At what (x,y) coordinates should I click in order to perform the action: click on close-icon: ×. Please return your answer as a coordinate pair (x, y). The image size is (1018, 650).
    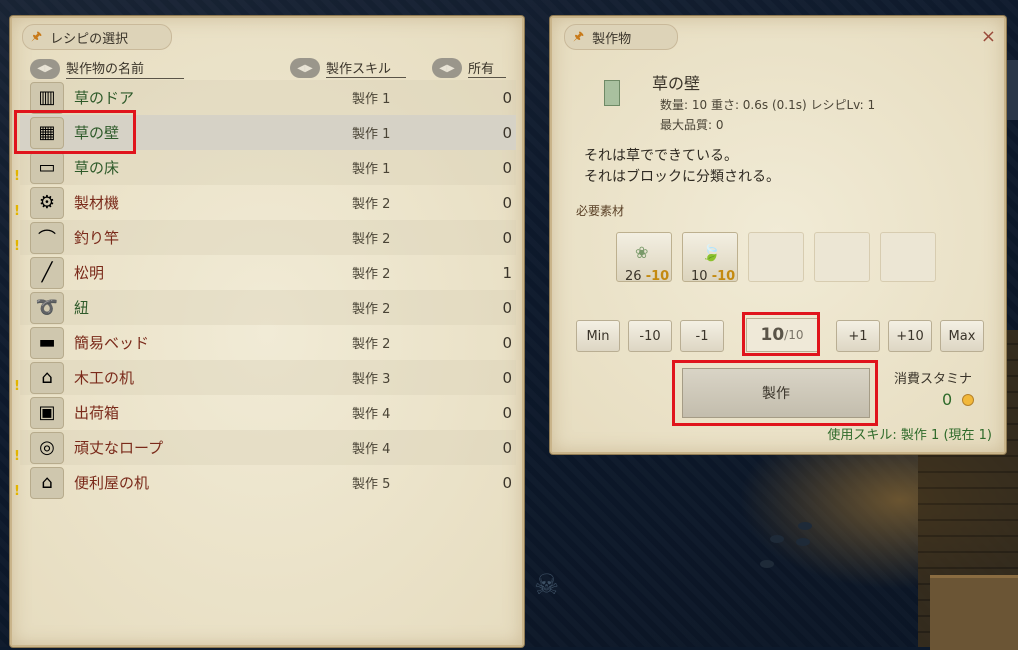
    Looking at the image, I should click on (988, 36).